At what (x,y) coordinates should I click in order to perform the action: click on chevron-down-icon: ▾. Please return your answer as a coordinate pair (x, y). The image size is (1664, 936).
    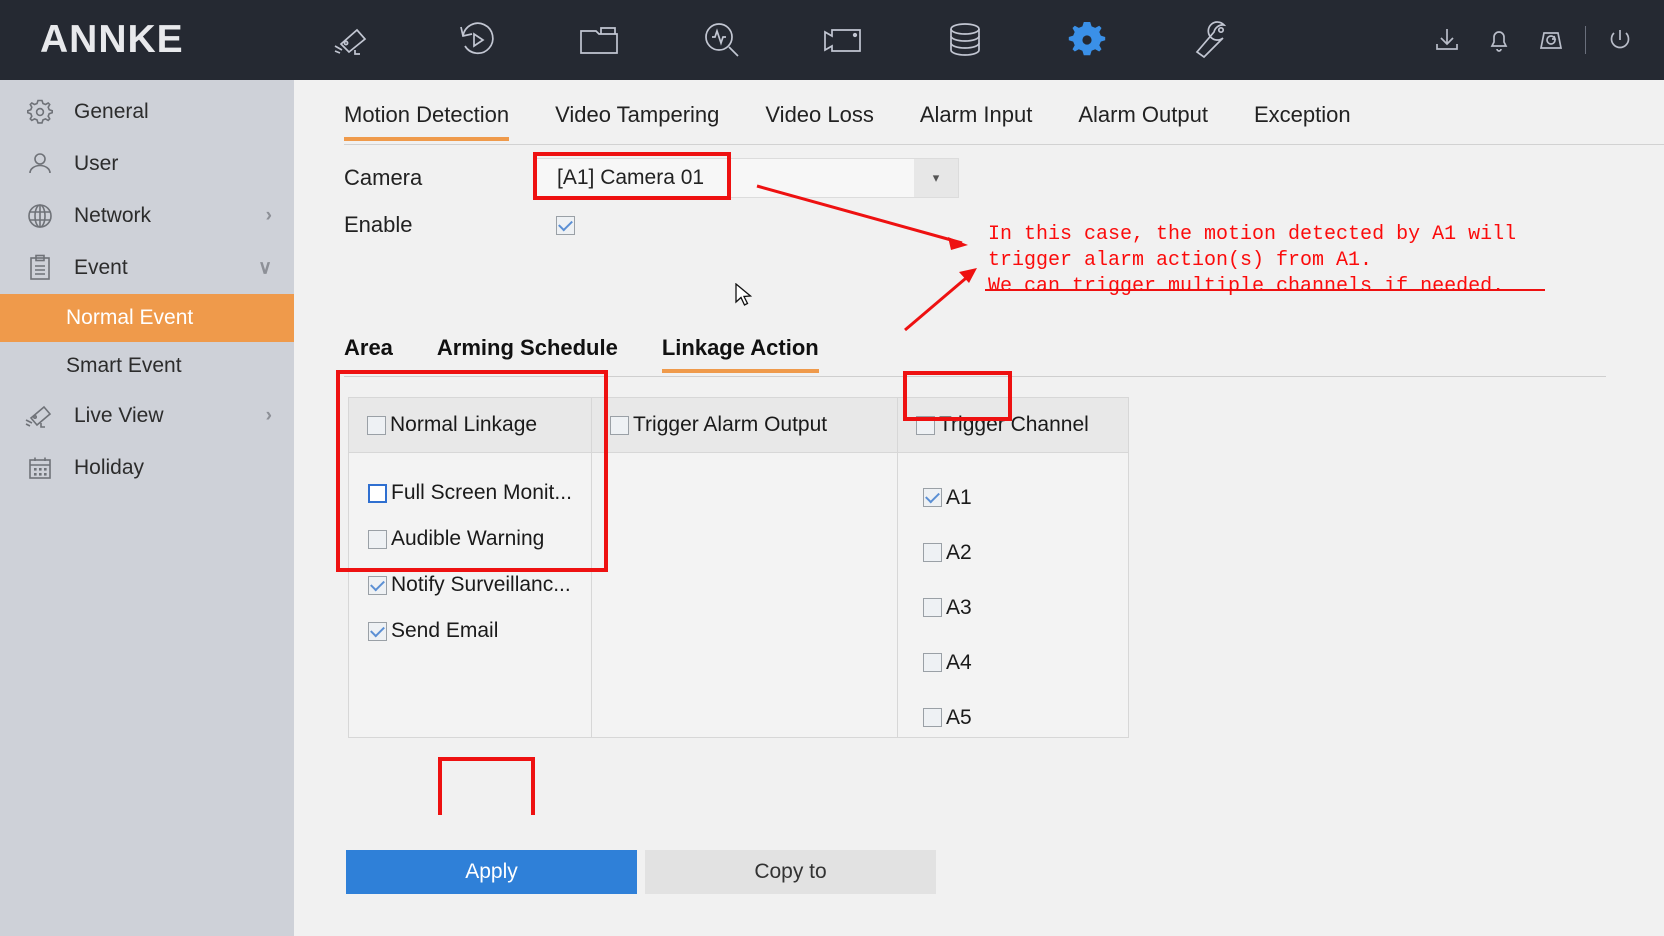
    Looking at the image, I should click on (936, 178).